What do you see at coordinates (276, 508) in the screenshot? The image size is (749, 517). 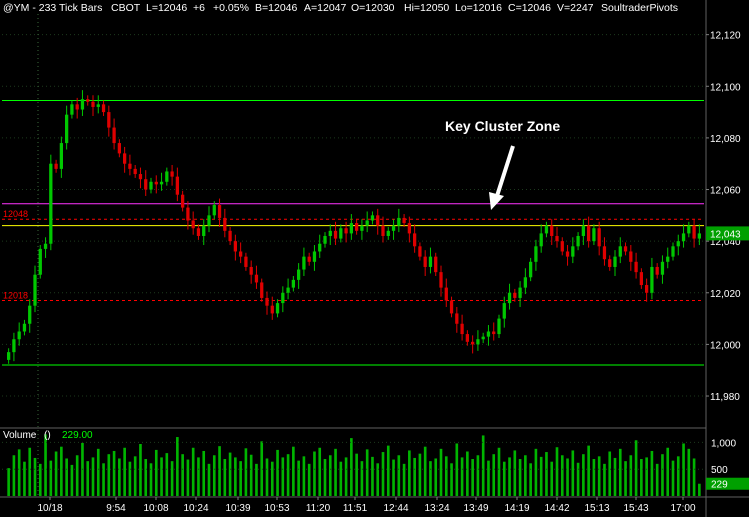 I see `time-tick-label: 10:53` at bounding box center [276, 508].